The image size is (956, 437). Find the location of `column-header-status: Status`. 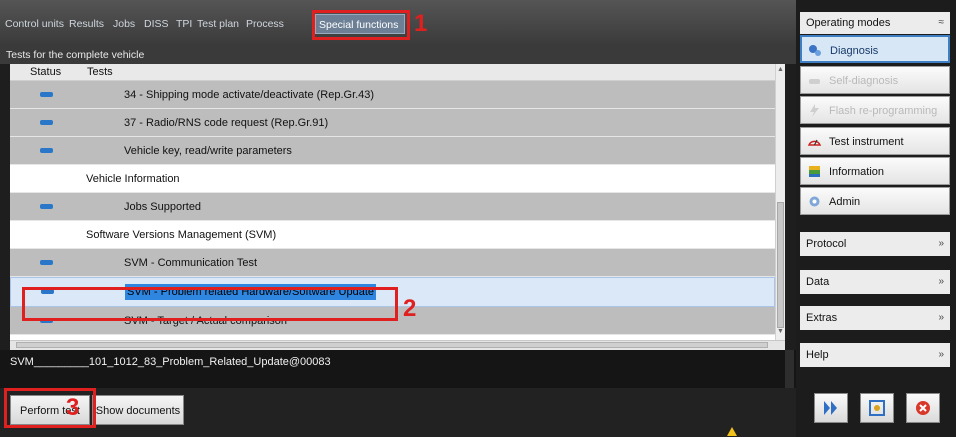

column-header-status: Status is located at coordinates (45, 72).